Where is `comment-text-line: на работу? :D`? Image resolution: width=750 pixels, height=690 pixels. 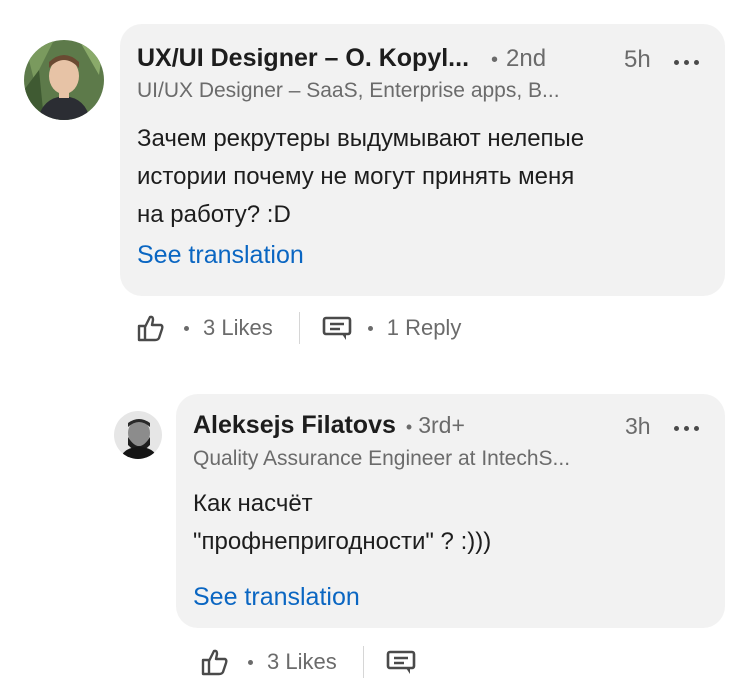
comment-text-line: на работу? :D is located at coordinates (214, 214).